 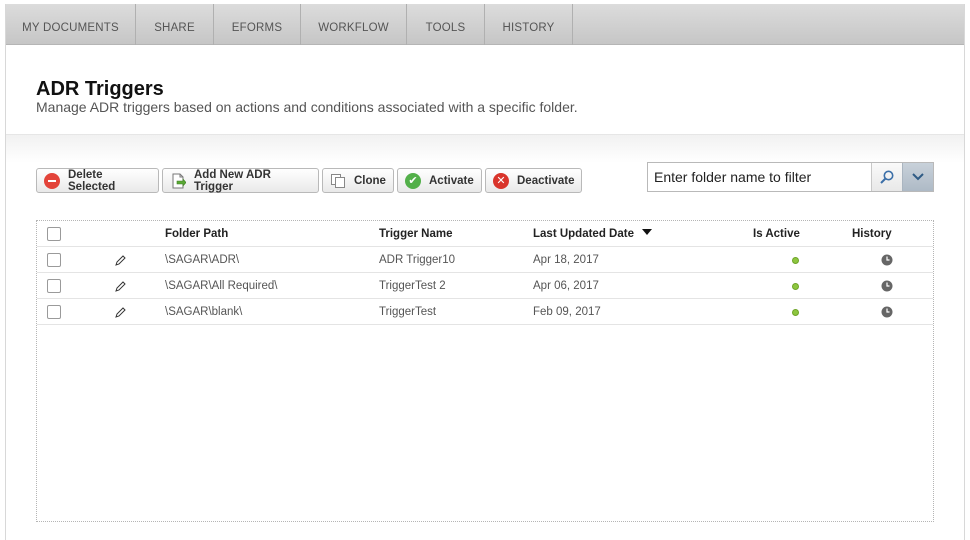 I want to click on close-icon: ✕, so click(x=501, y=180).